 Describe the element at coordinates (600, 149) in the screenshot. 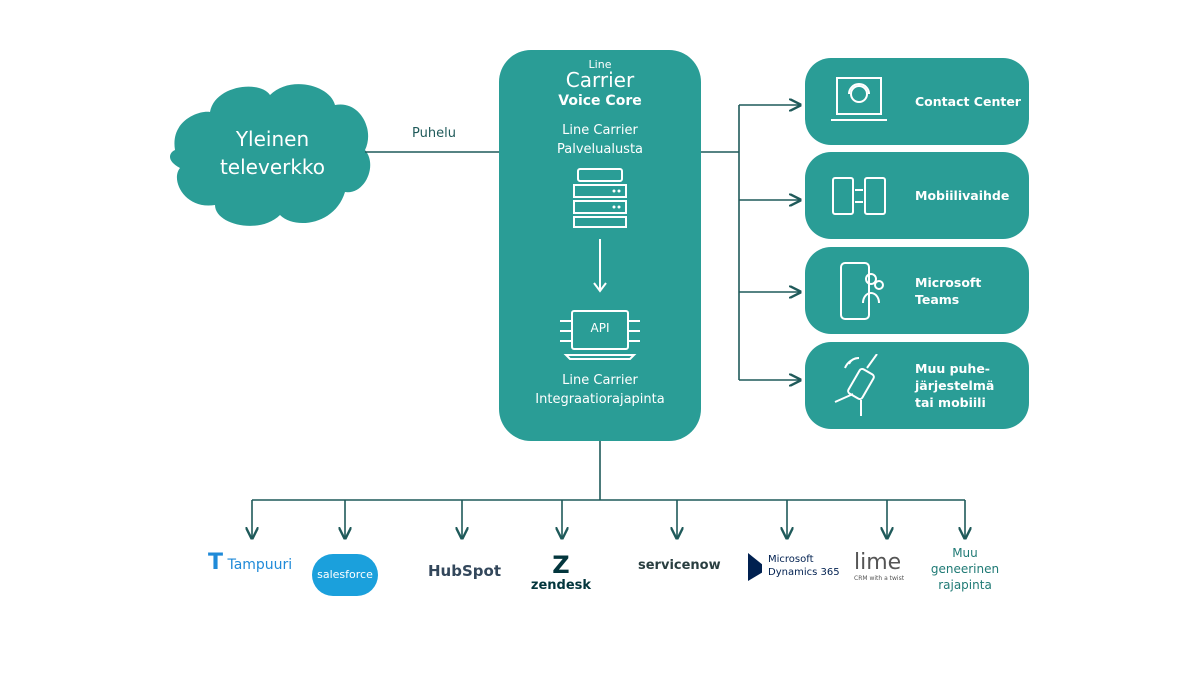

I see `platform-label: Palvelualusta` at that location.